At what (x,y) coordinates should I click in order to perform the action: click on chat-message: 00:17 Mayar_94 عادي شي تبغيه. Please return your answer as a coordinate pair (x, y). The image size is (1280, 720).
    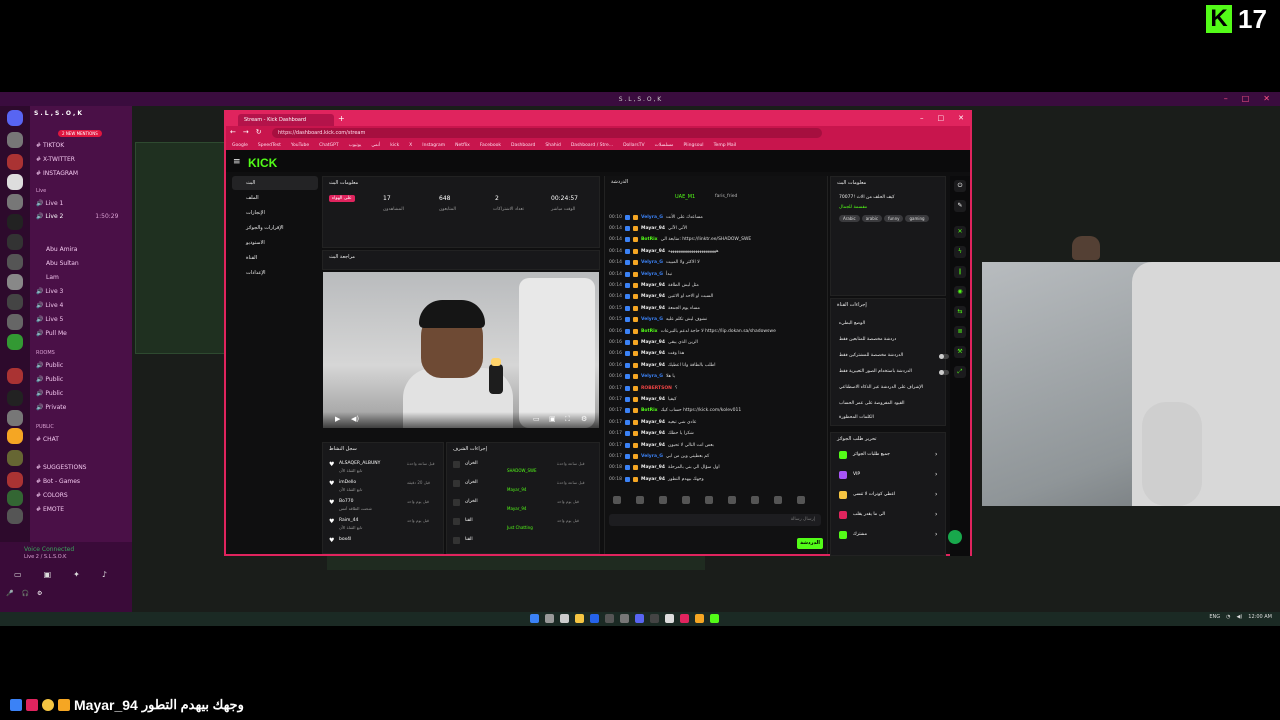
    Looking at the image, I should click on (717, 422).